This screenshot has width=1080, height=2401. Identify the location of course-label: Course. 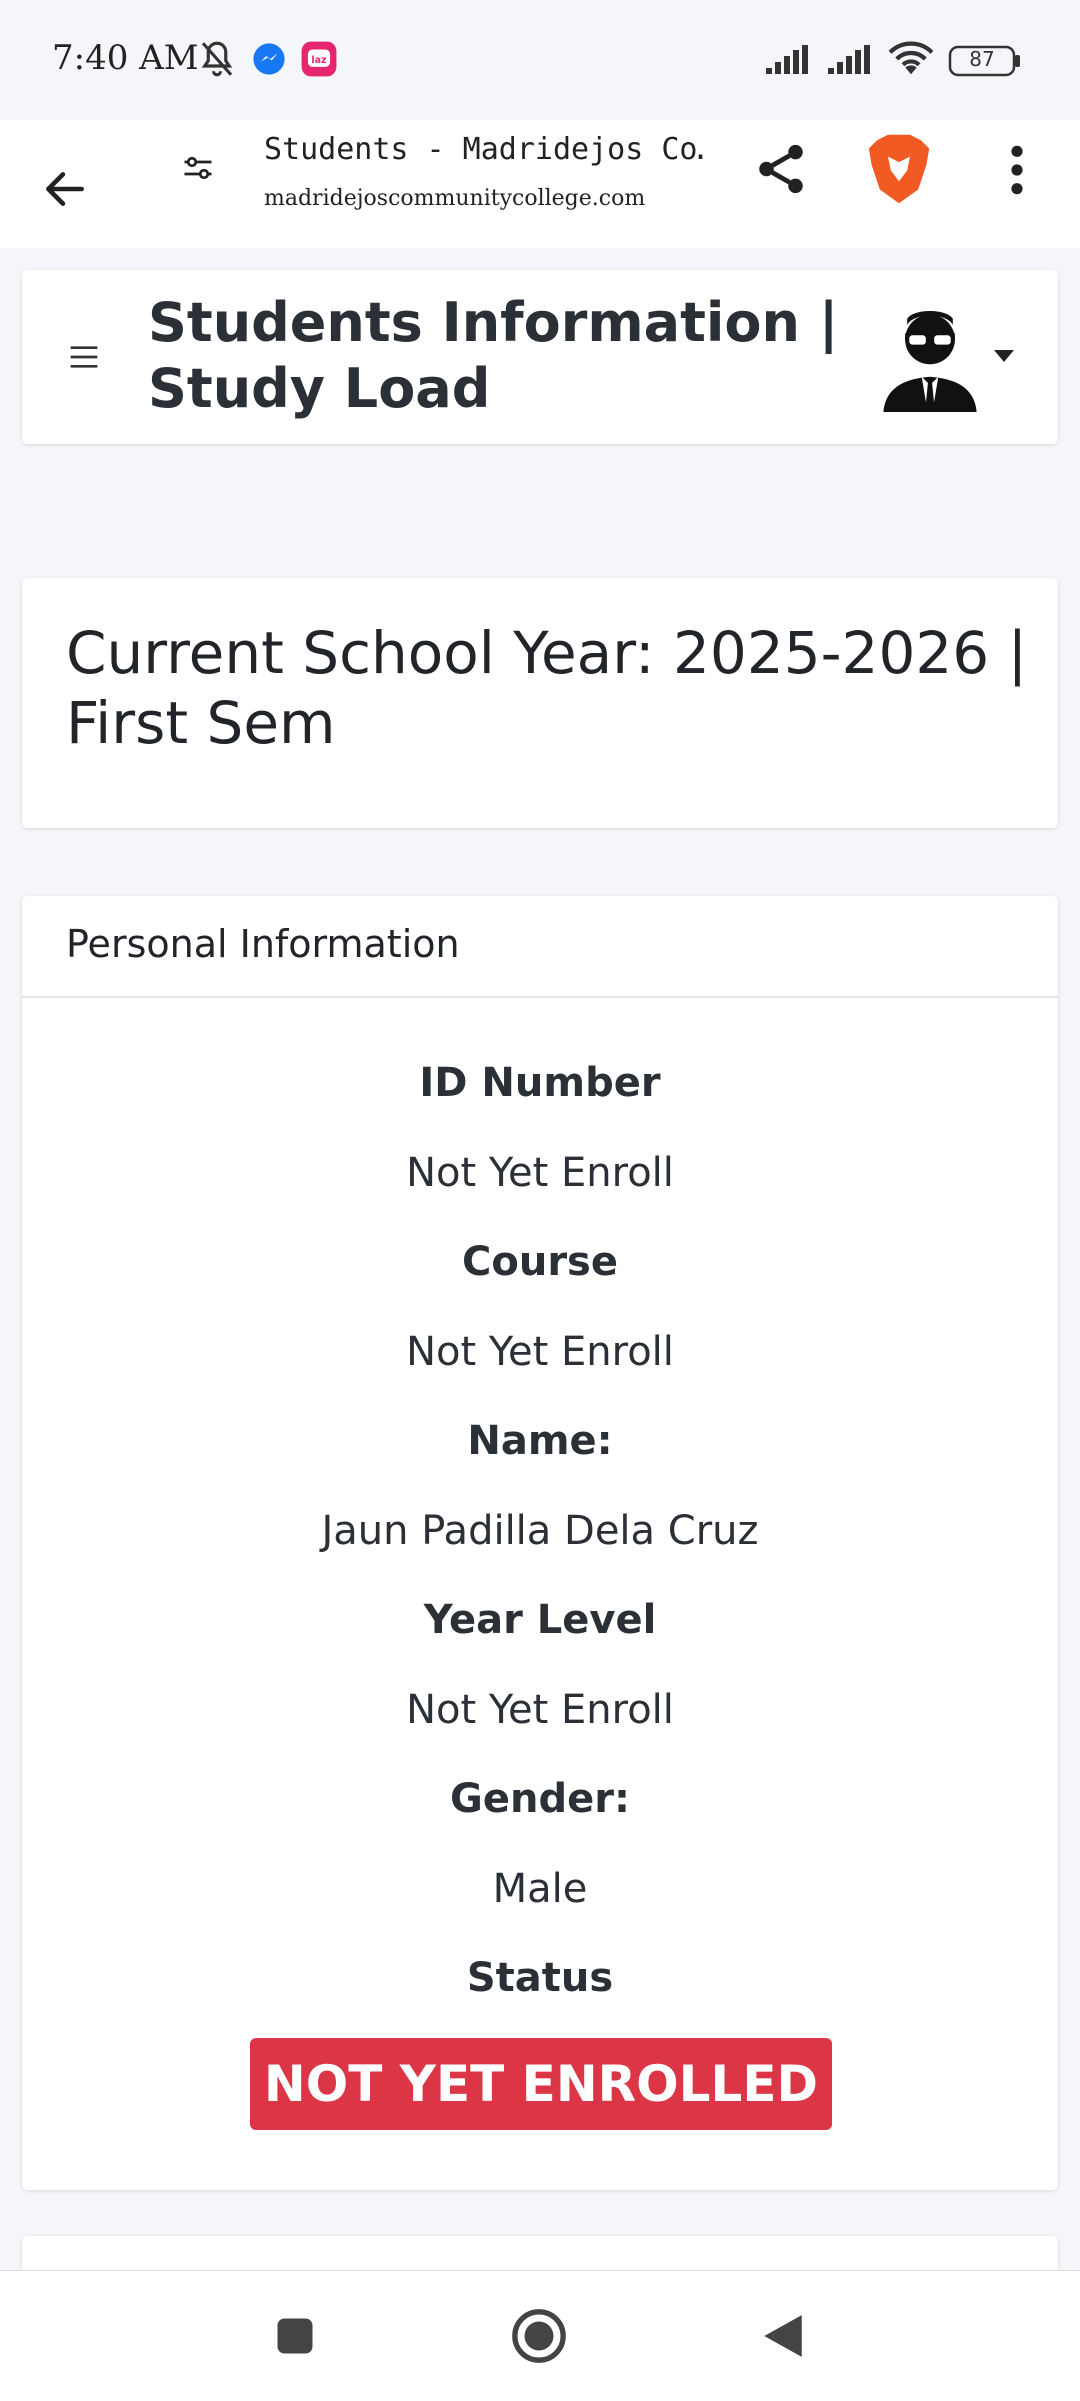
(540, 1262).